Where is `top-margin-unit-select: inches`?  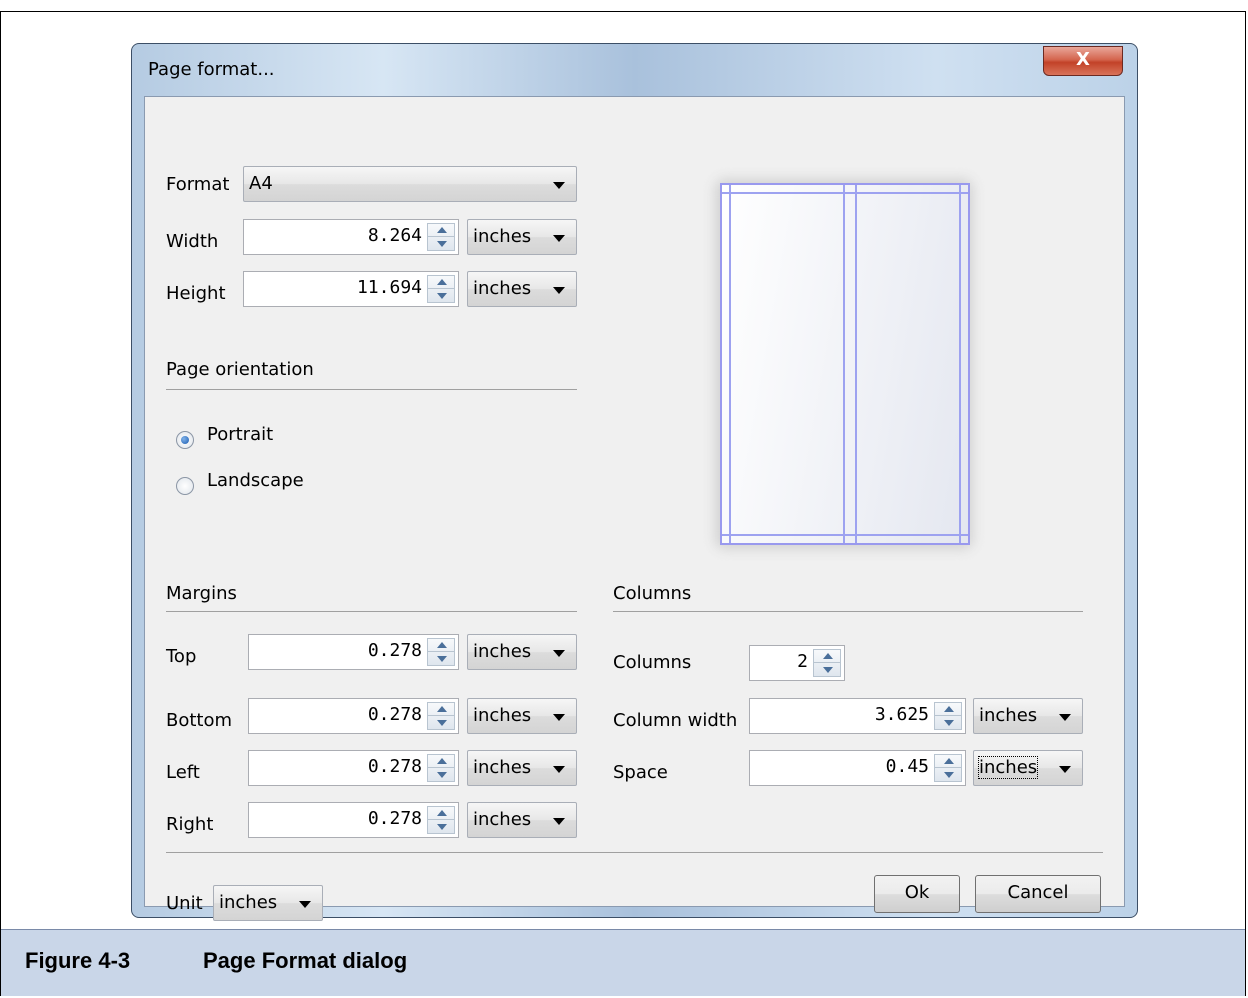 top-margin-unit-select: inches is located at coordinates (522, 652).